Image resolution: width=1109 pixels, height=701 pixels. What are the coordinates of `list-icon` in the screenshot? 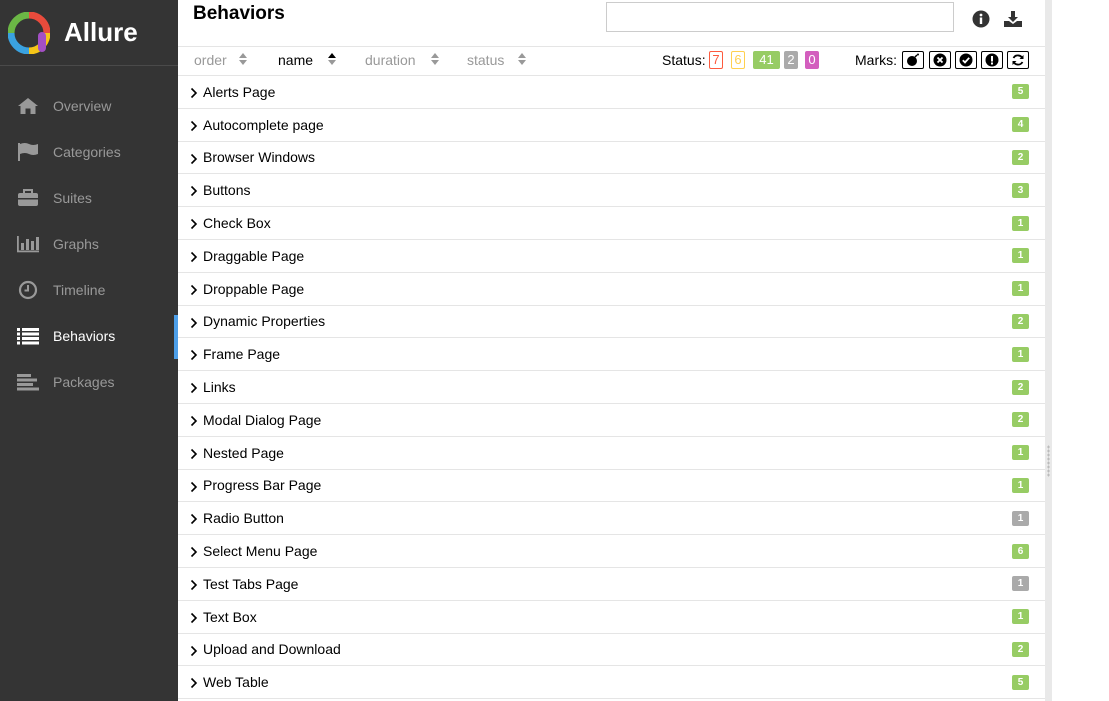 It's located at (28, 336).